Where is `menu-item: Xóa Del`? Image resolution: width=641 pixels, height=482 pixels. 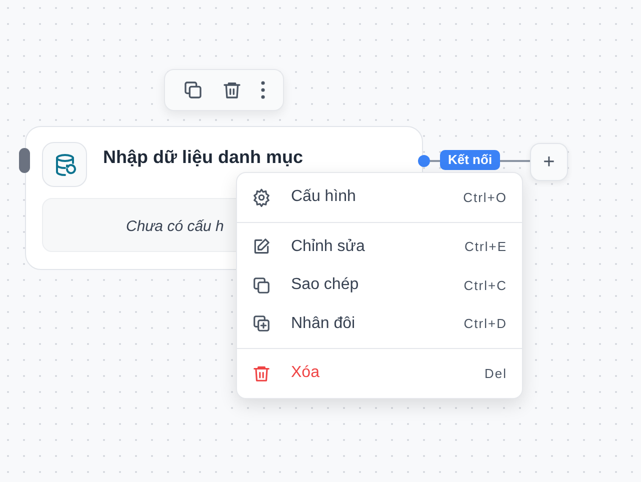 menu-item: Xóa Del is located at coordinates (379, 373).